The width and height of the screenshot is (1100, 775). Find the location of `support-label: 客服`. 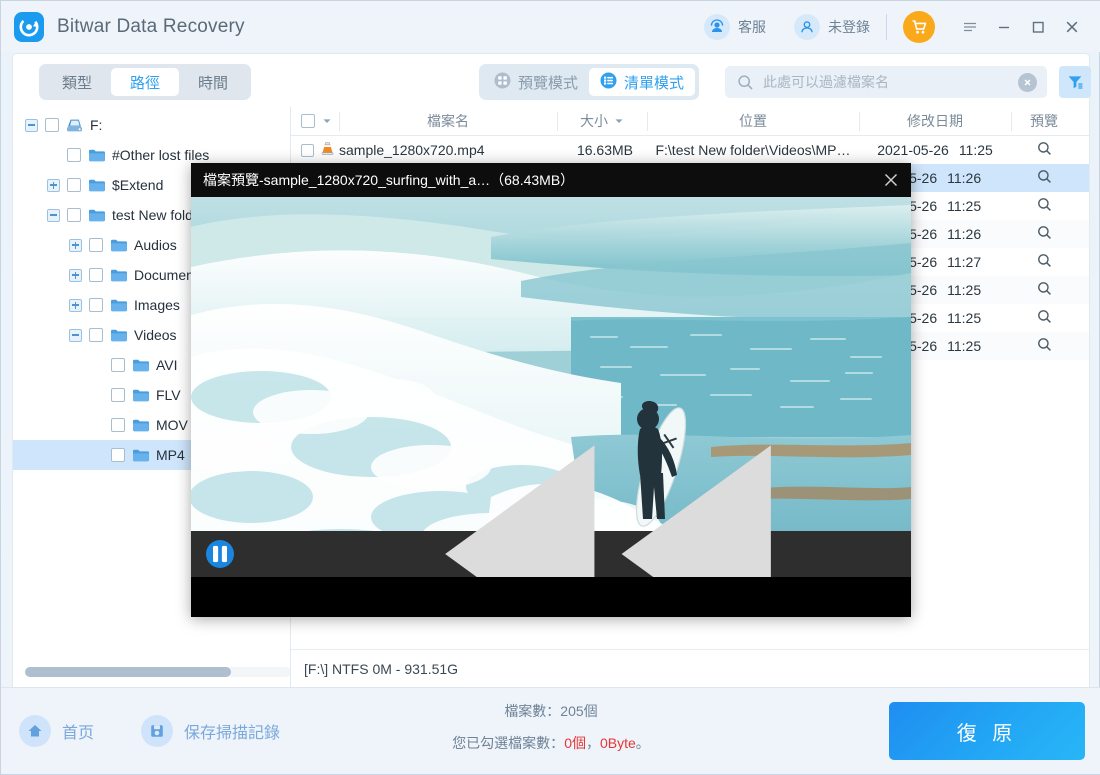

support-label: 客服 is located at coordinates (752, 26).